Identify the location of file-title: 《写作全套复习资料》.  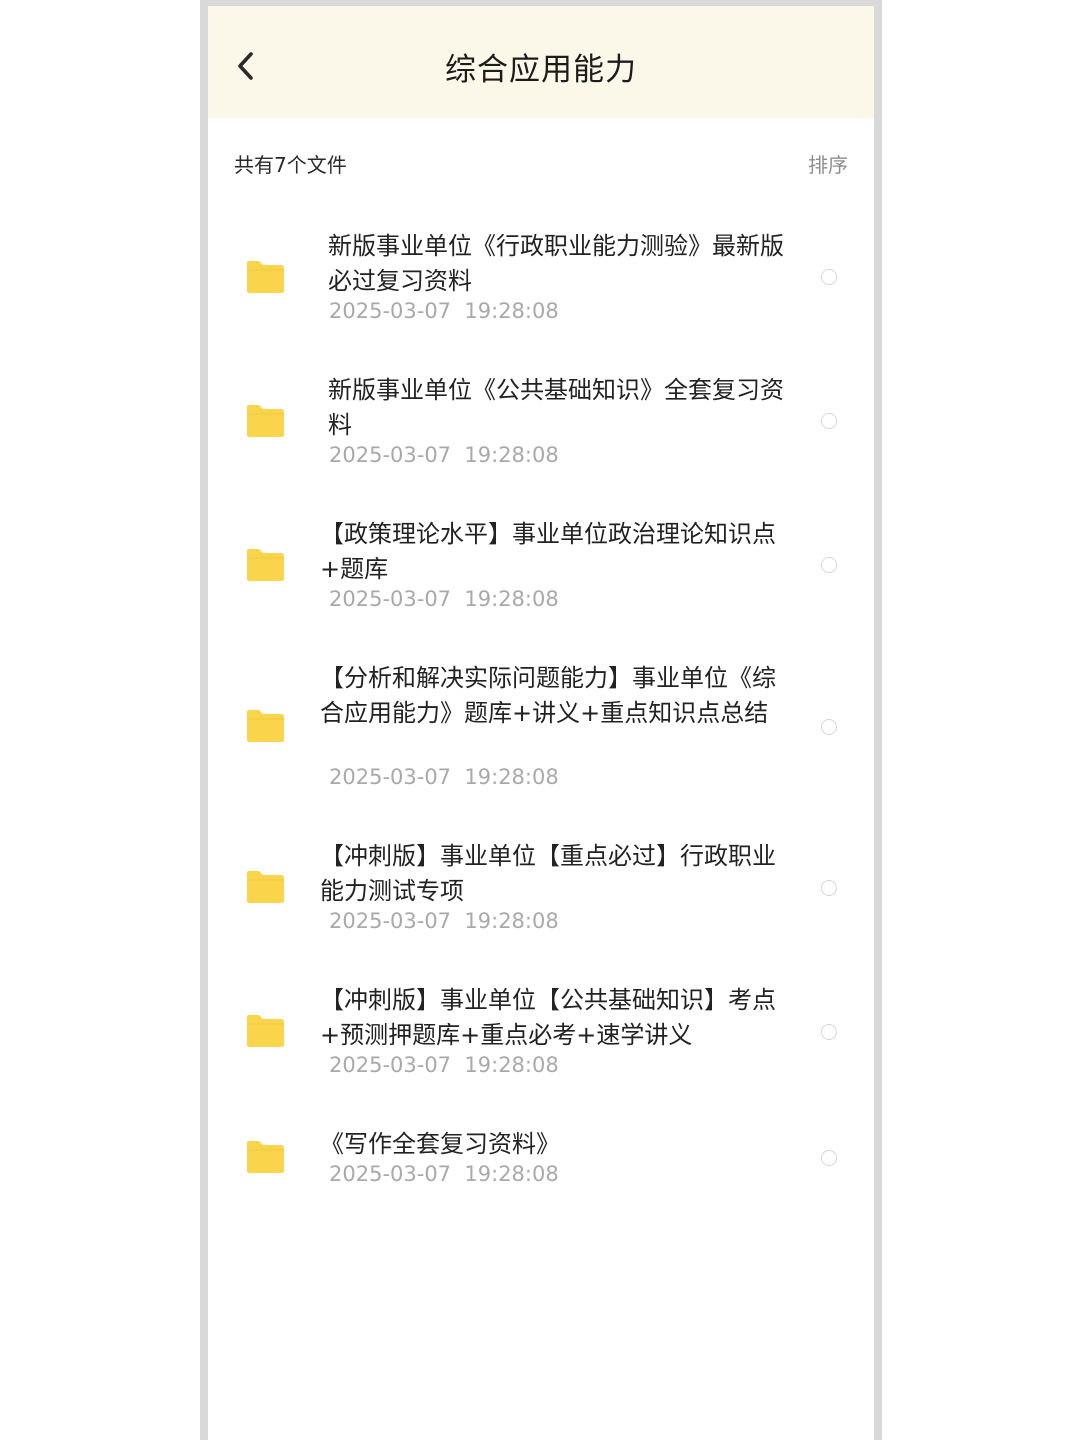
(440, 1144).